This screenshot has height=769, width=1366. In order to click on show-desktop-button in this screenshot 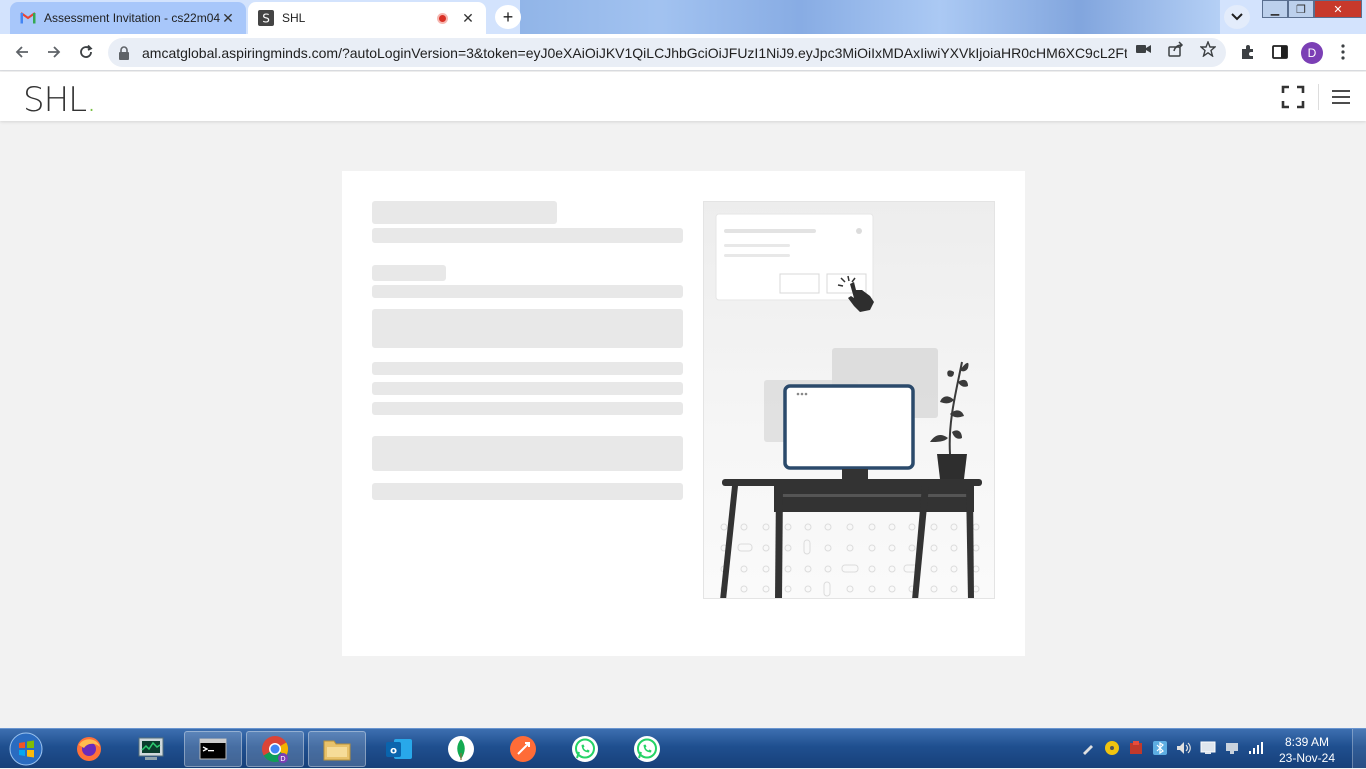, I will do `click(1359, 749)`.